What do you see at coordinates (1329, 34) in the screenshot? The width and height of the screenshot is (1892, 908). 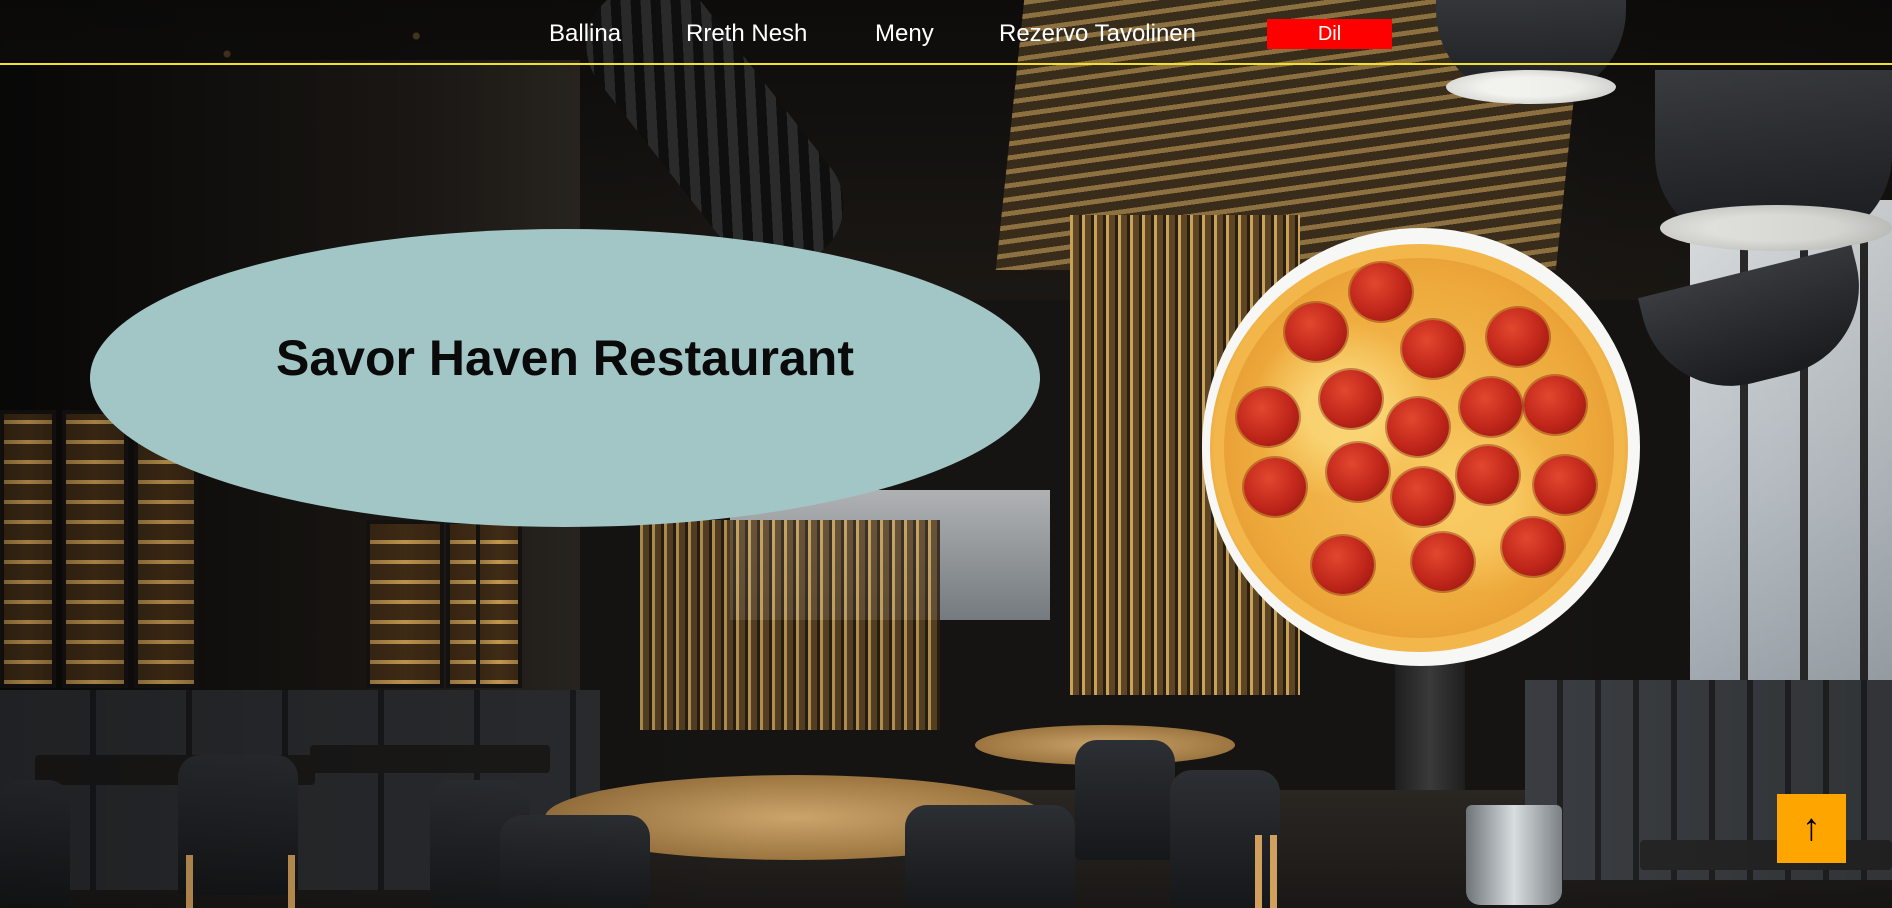 I see `language-button: Dil` at bounding box center [1329, 34].